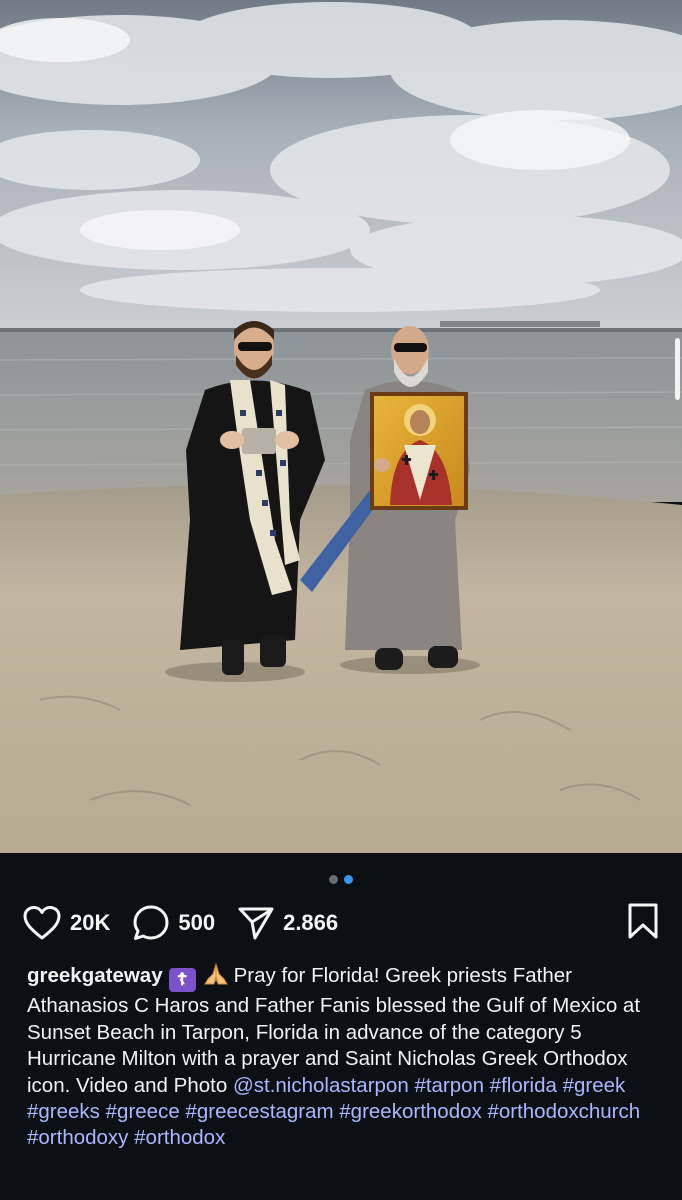 The width and height of the screenshot is (682, 1200). What do you see at coordinates (449, 1085) in the screenshot?
I see `hashtag: #tarpon` at bounding box center [449, 1085].